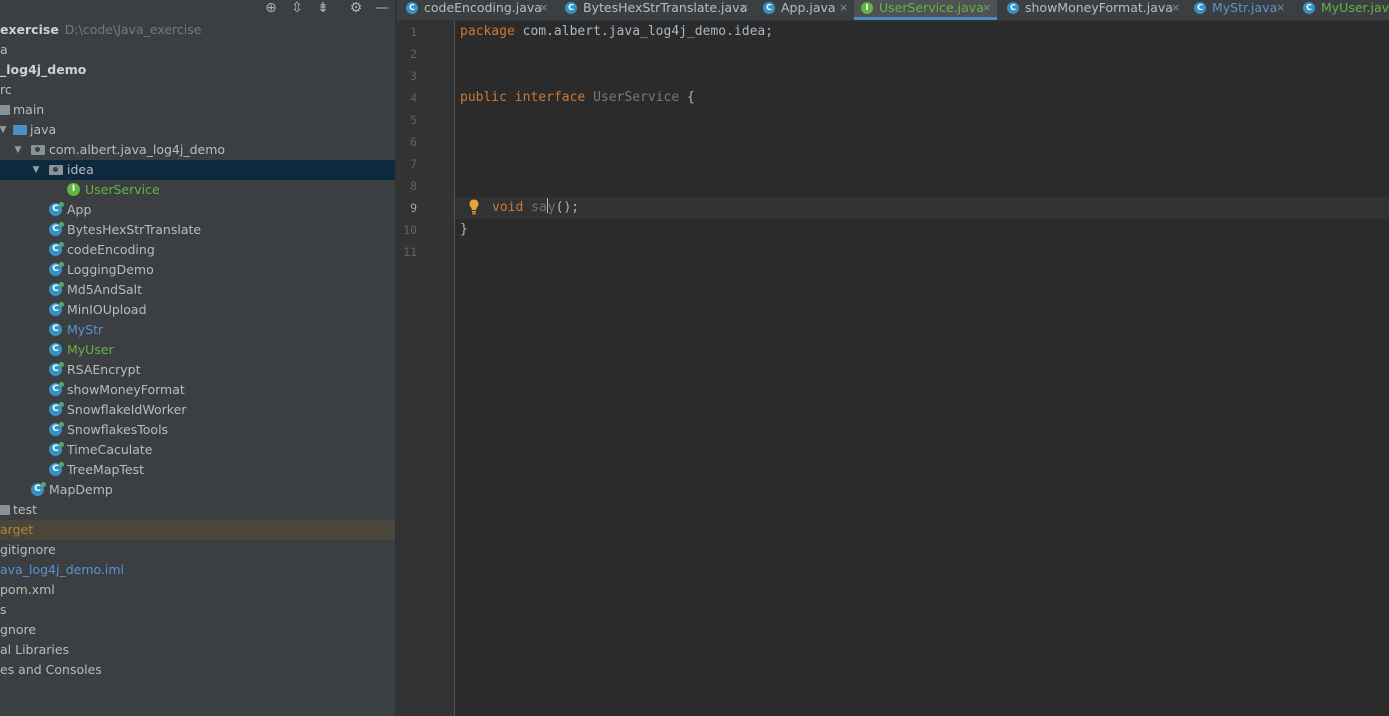  I want to click on tree-item-label: idea, so click(80, 169).